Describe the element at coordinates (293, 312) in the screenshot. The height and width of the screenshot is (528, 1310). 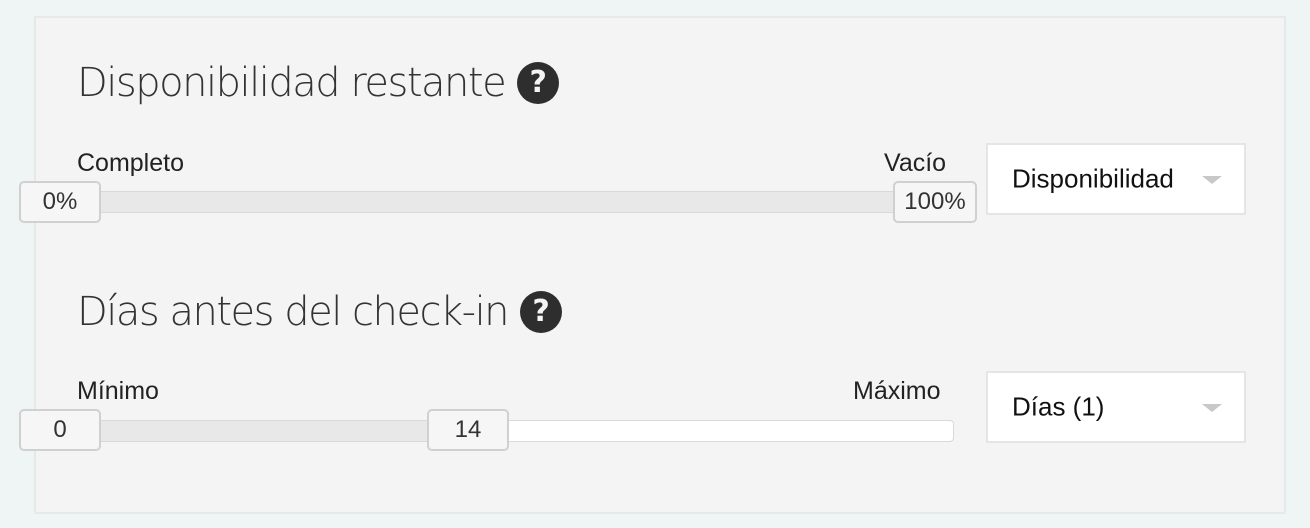
I see `days-title: Días antes del check-in` at that location.